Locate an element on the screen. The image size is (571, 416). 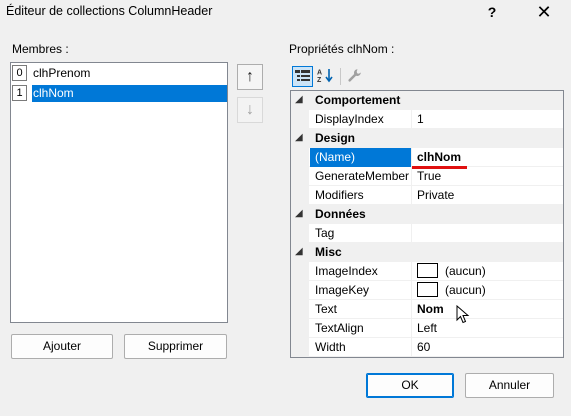
property-name: ImageIndex is located at coordinates (361, 271).